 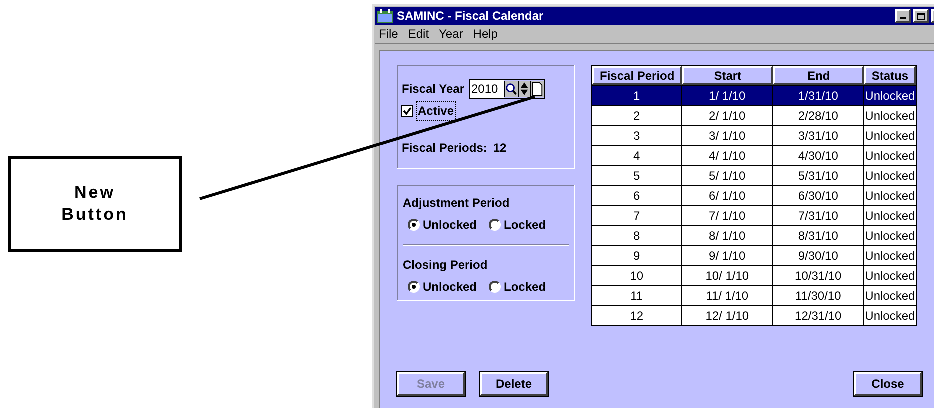 I want to click on table-row: 11 11/ 1/10 11/30/10 Unlocked, so click(x=754, y=295).